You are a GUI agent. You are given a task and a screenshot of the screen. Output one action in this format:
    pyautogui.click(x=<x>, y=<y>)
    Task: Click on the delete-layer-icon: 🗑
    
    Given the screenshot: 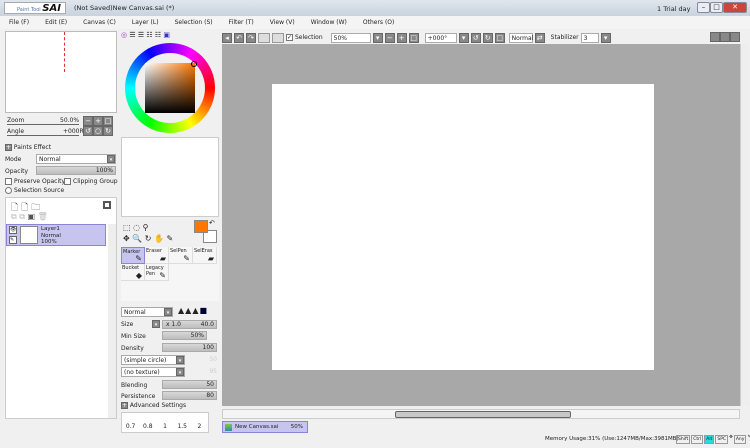 What is the action you would take?
    pyautogui.click(x=43, y=216)
    